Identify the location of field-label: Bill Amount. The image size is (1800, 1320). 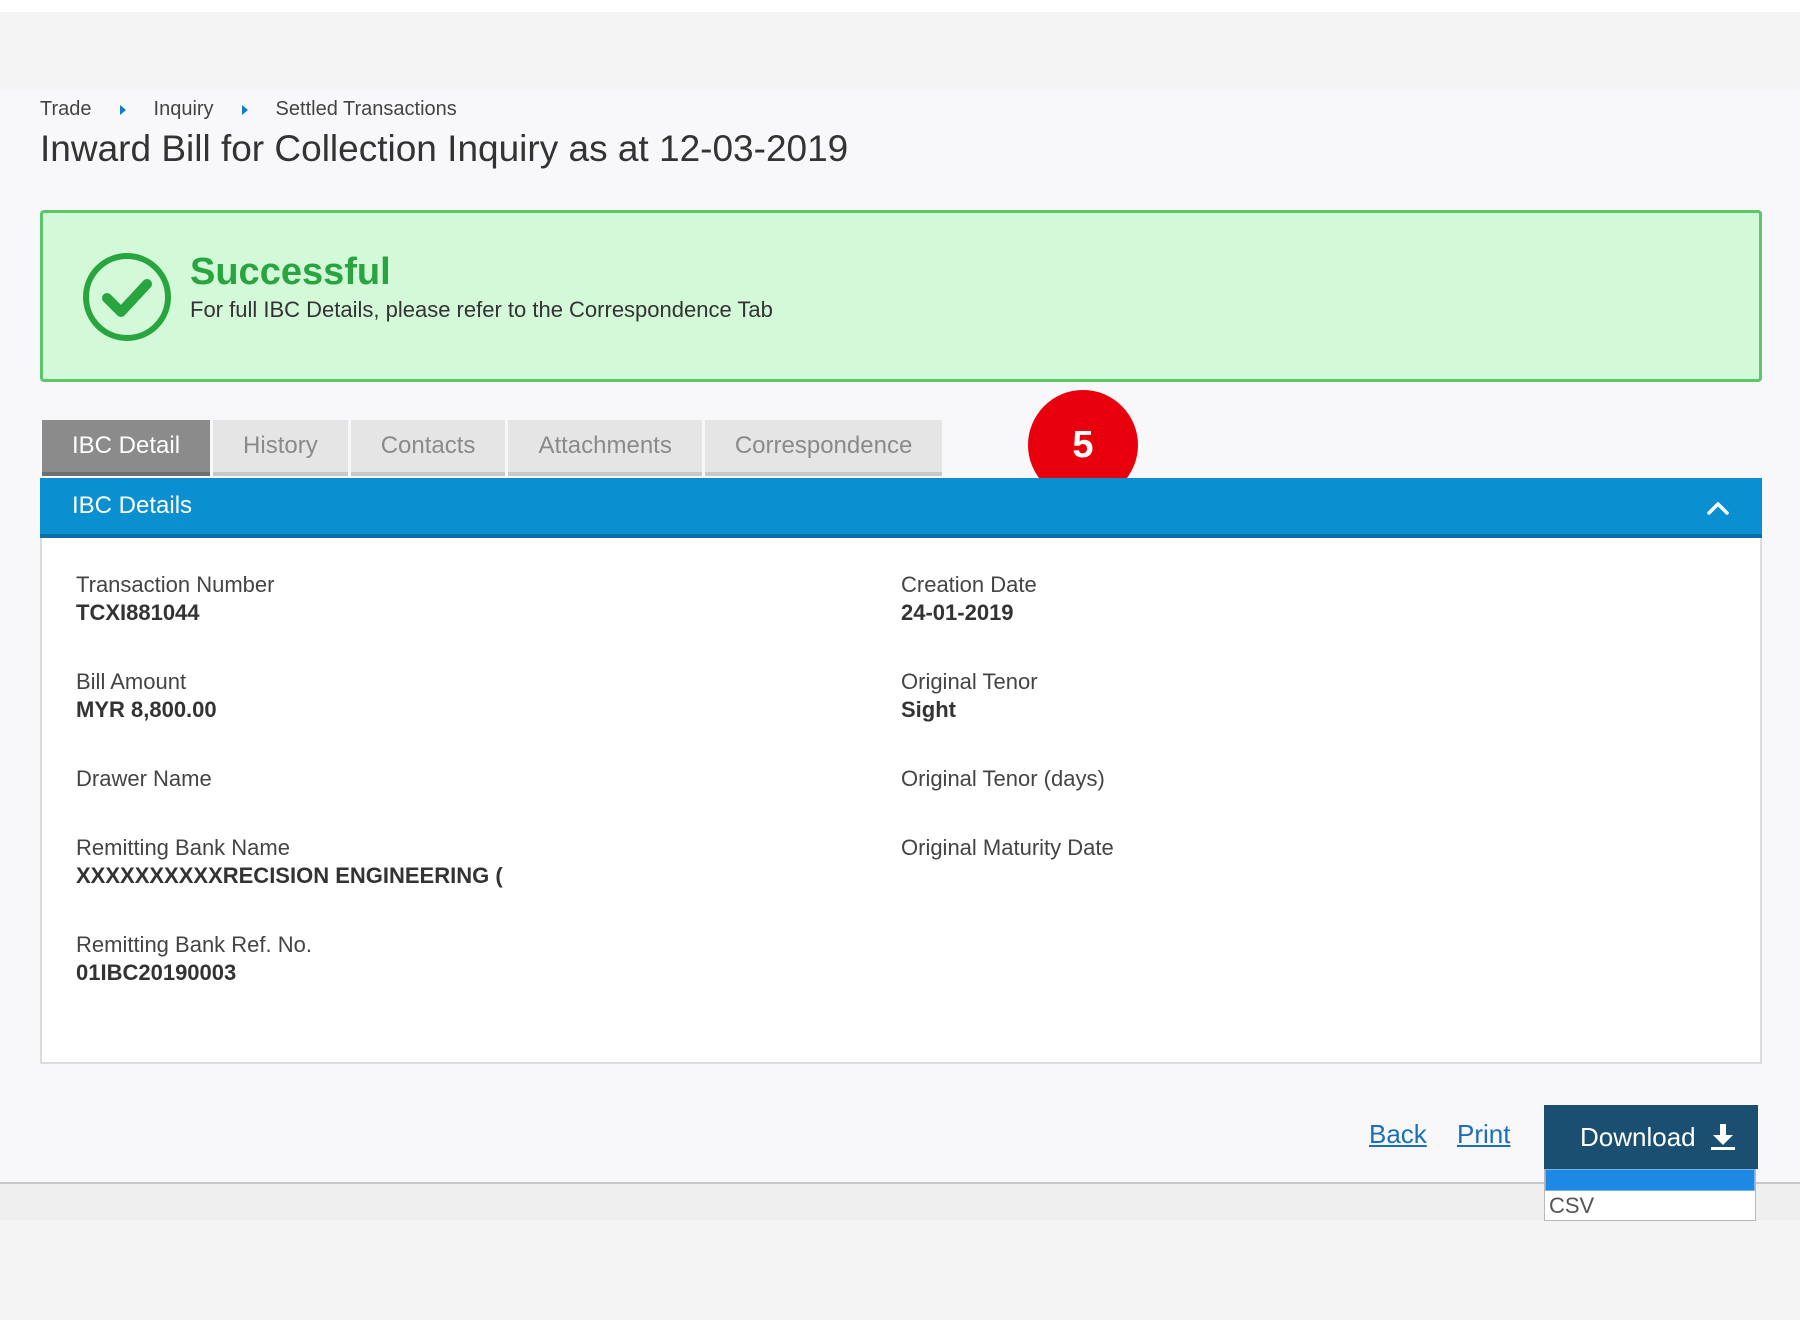
(131, 681).